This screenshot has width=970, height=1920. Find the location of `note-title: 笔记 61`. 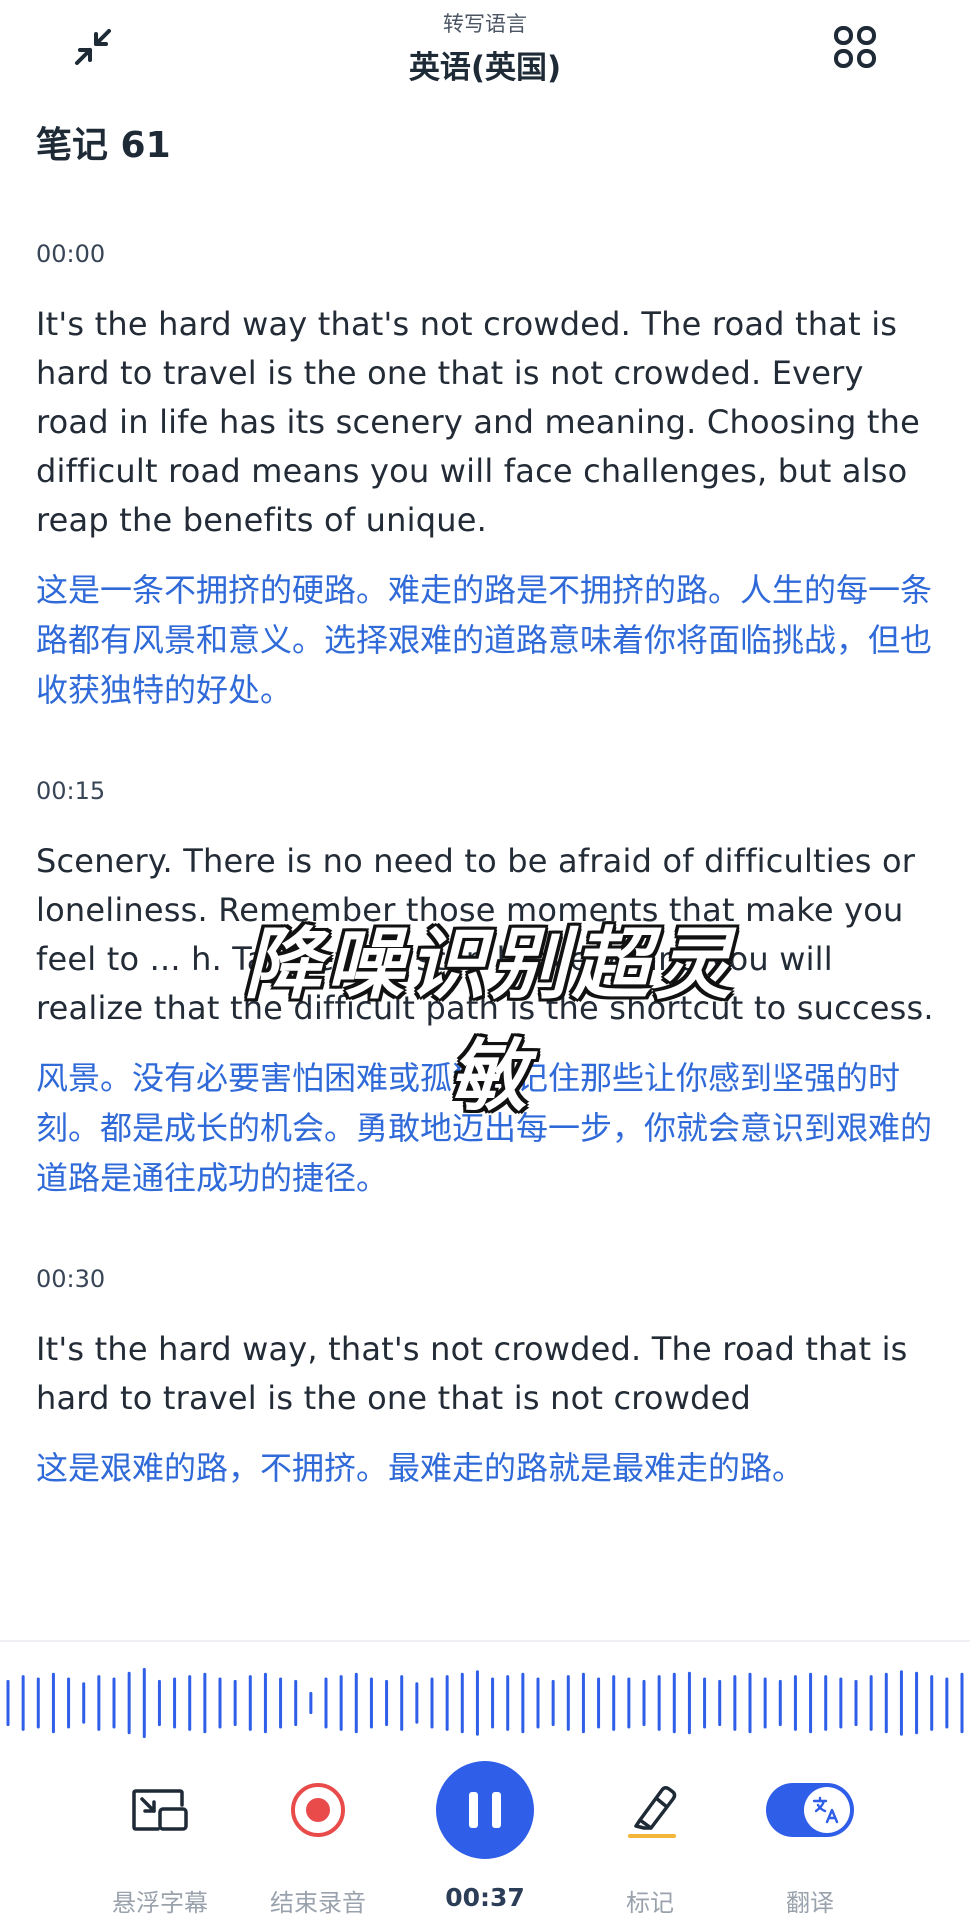

note-title: 笔记 61 is located at coordinates (103, 142).